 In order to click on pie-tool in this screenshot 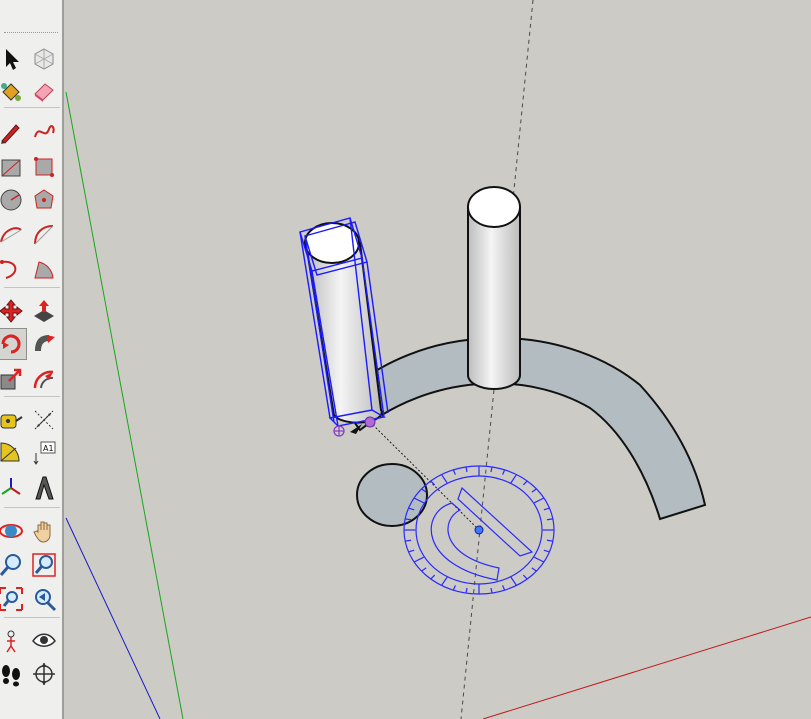, I will do `click(44, 269)`.